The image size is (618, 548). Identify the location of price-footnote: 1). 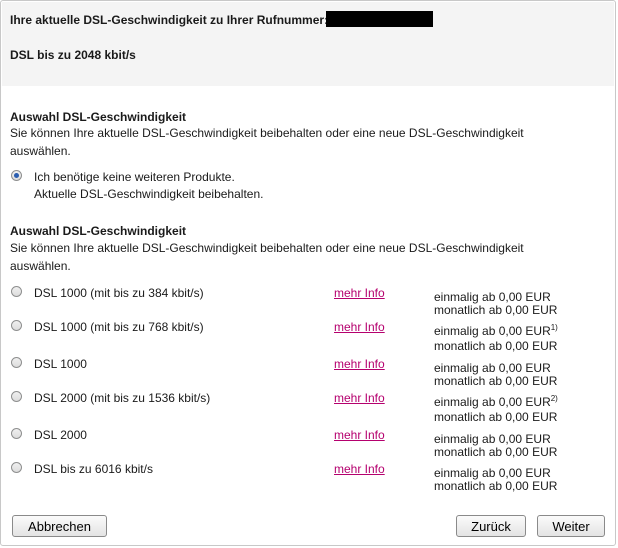
(554, 327).